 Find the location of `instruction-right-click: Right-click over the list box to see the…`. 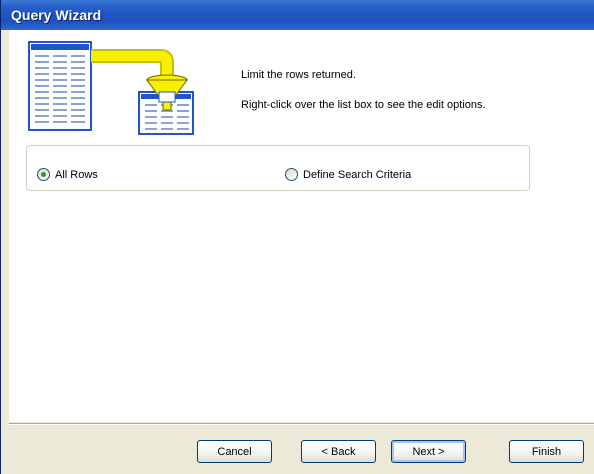

instruction-right-click: Right-click over the list box to see the… is located at coordinates (363, 105).